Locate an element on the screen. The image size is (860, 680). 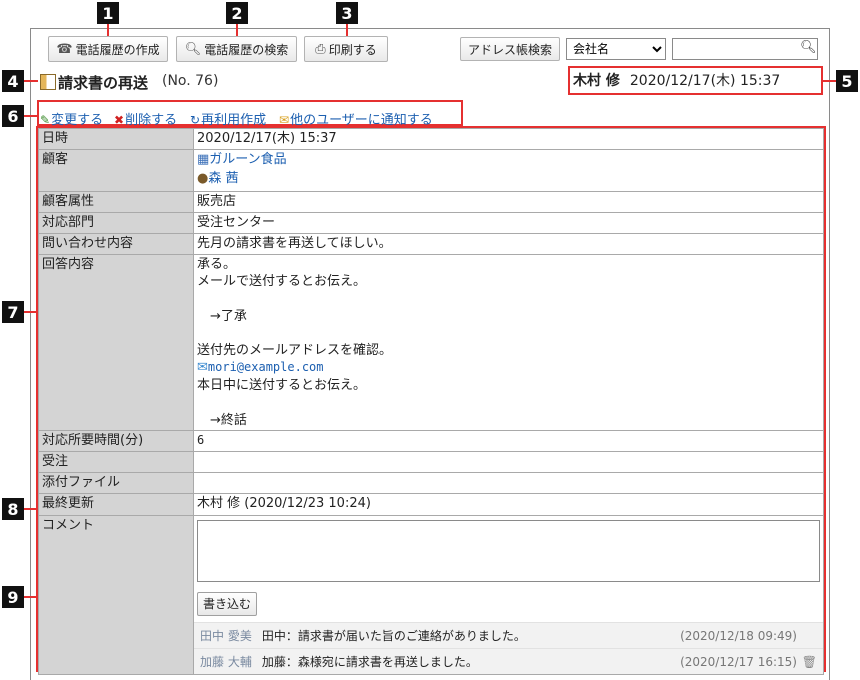
customer-person-link: 森 茜 is located at coordinates (223, 178).